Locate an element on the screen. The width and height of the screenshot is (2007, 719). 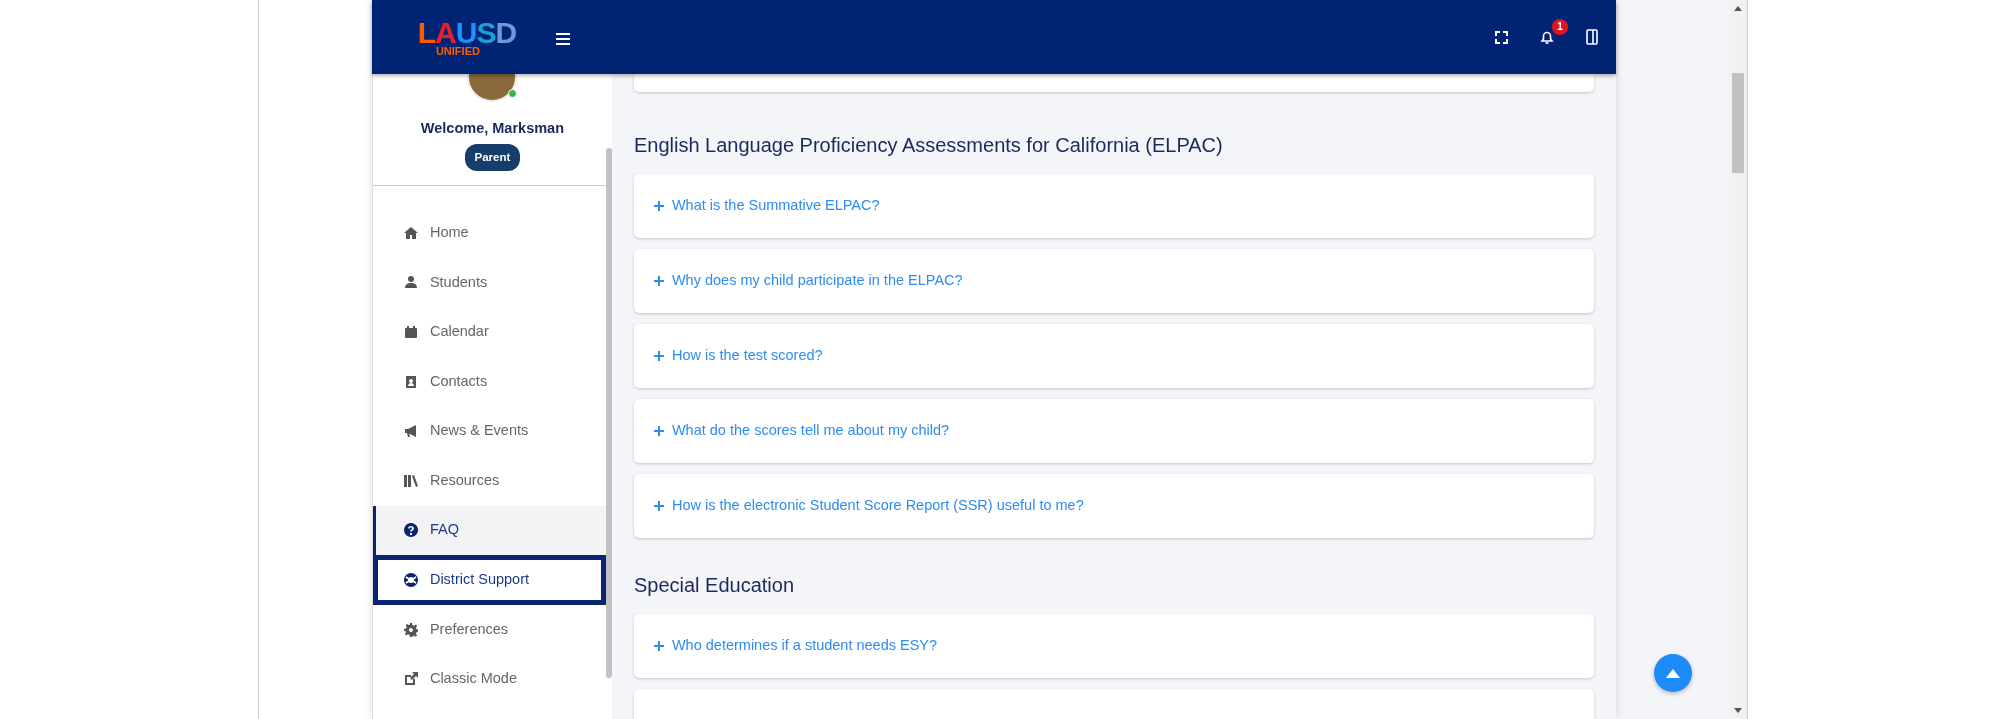
contact-card-icon is located at coordinates (410, 381).